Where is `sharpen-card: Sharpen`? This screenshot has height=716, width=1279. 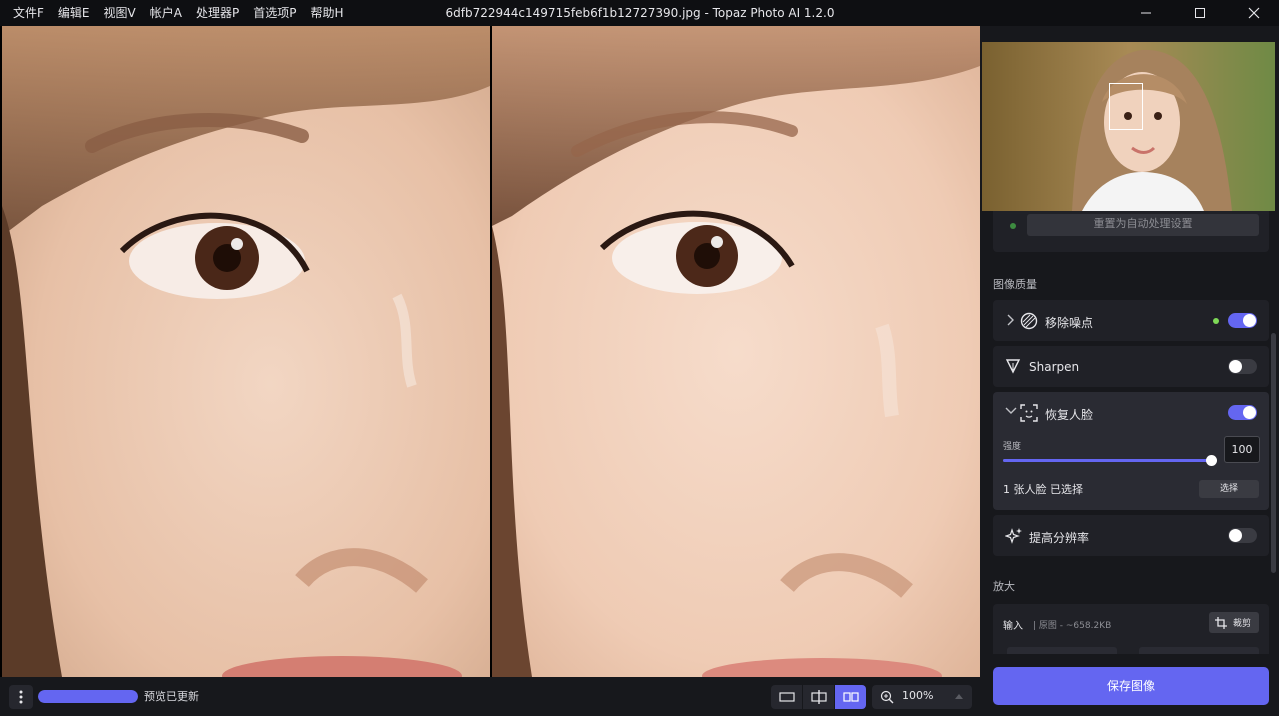
sharpen-card: Sharpen is located at coordinates (1131, 366).